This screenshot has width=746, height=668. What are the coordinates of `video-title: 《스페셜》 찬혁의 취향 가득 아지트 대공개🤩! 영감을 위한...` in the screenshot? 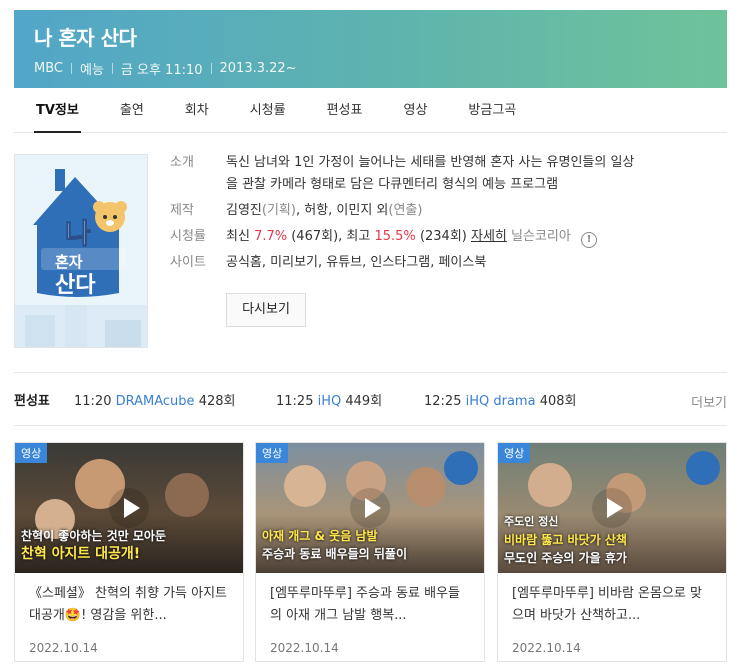 It's located at (129, 602).